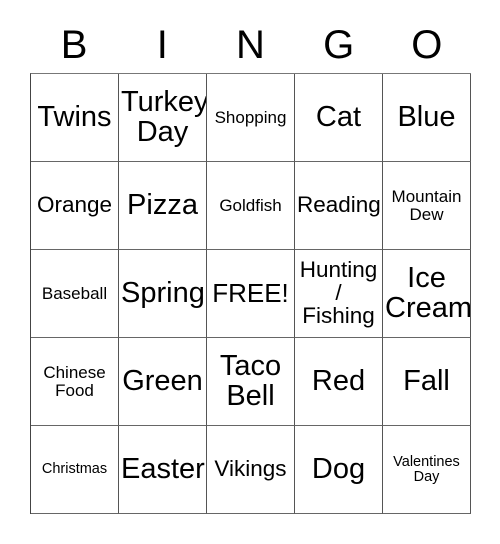  I want to click on bingo-cell-label: Orange, so click(74, 205).